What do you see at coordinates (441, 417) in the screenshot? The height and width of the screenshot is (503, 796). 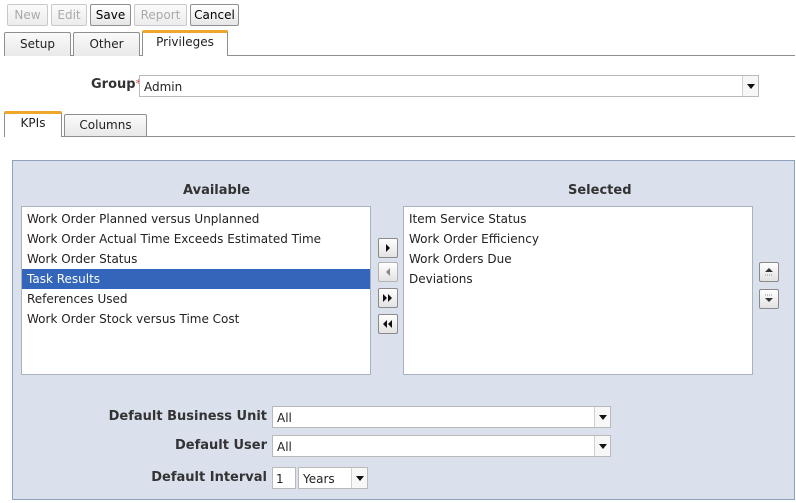 I see `default-business-unit-select: All` at bounding box center [441, 417].